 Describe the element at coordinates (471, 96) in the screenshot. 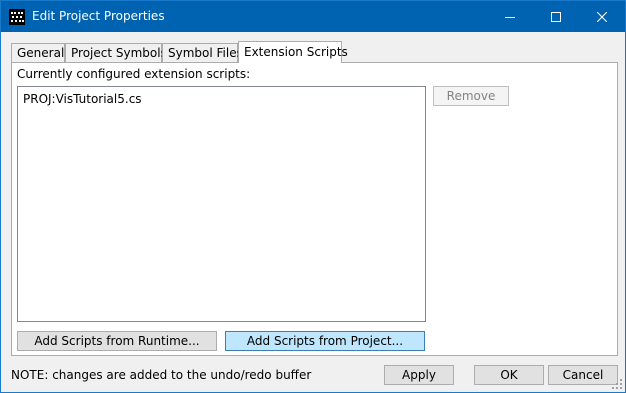

I see `remove-button: Remove` at that location.